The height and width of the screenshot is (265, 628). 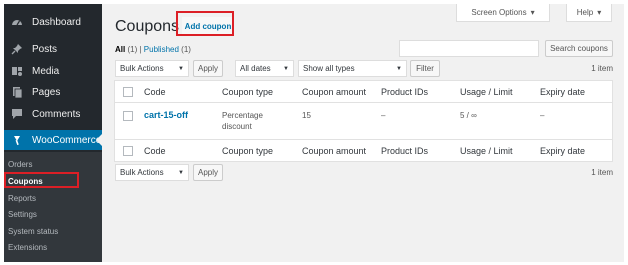 What do you see at coordinates (17, 114) in the screenshot?
I see `comment-icon` at bounding box center [17, 114].